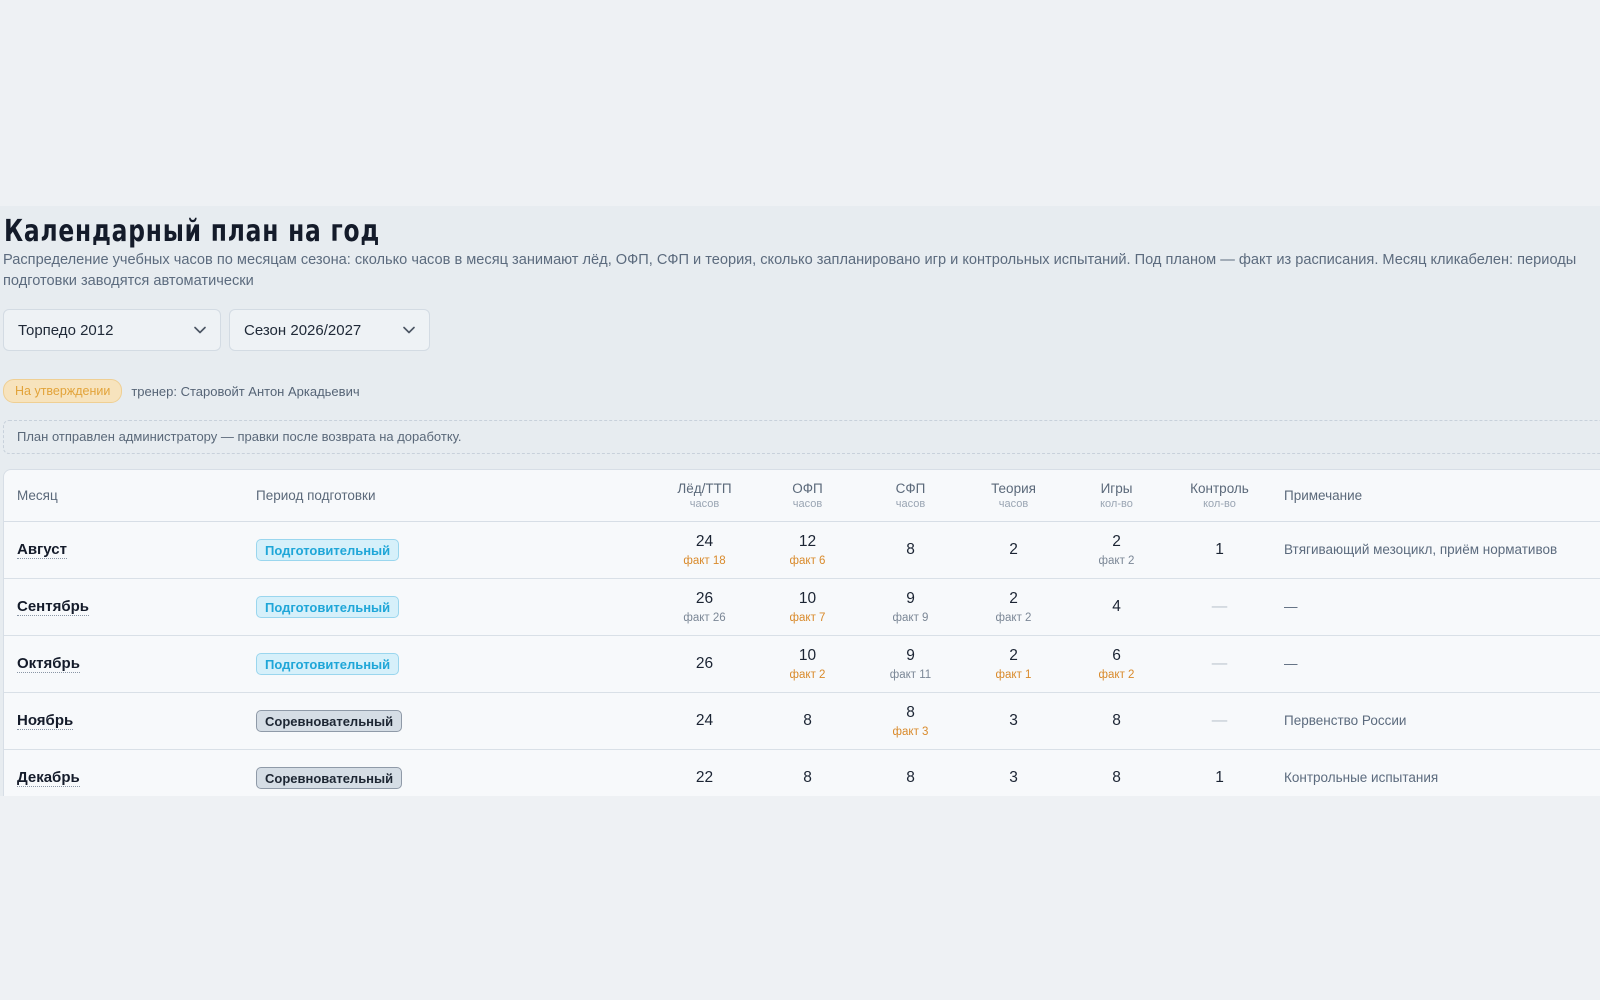 This screenshot has height=1000, width=1600. I want to click on col-header-control: Контроль кол-во, so click(1219, 496).